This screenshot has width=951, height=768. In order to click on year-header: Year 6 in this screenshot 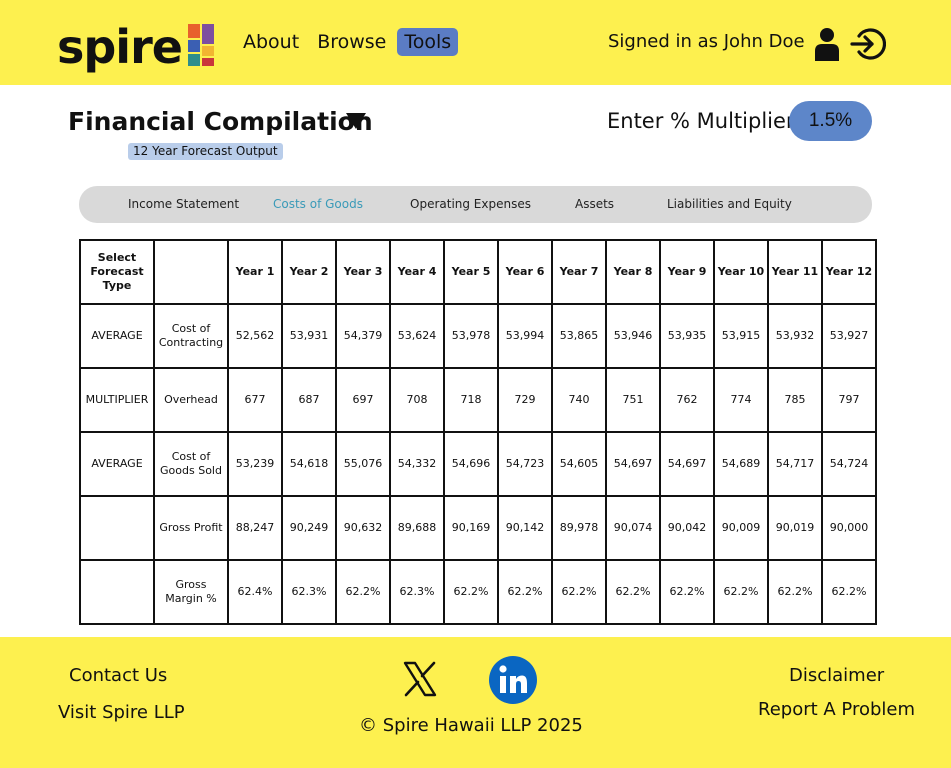, I will do `click(525, 272)`.